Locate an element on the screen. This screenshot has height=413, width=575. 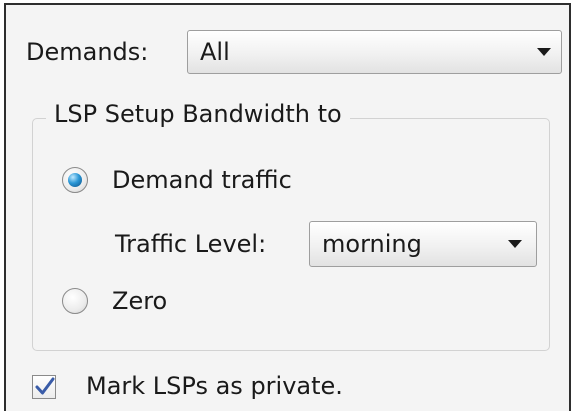
group-title: LSP Setup Bandwidth to is located at coordinates (198, 114).